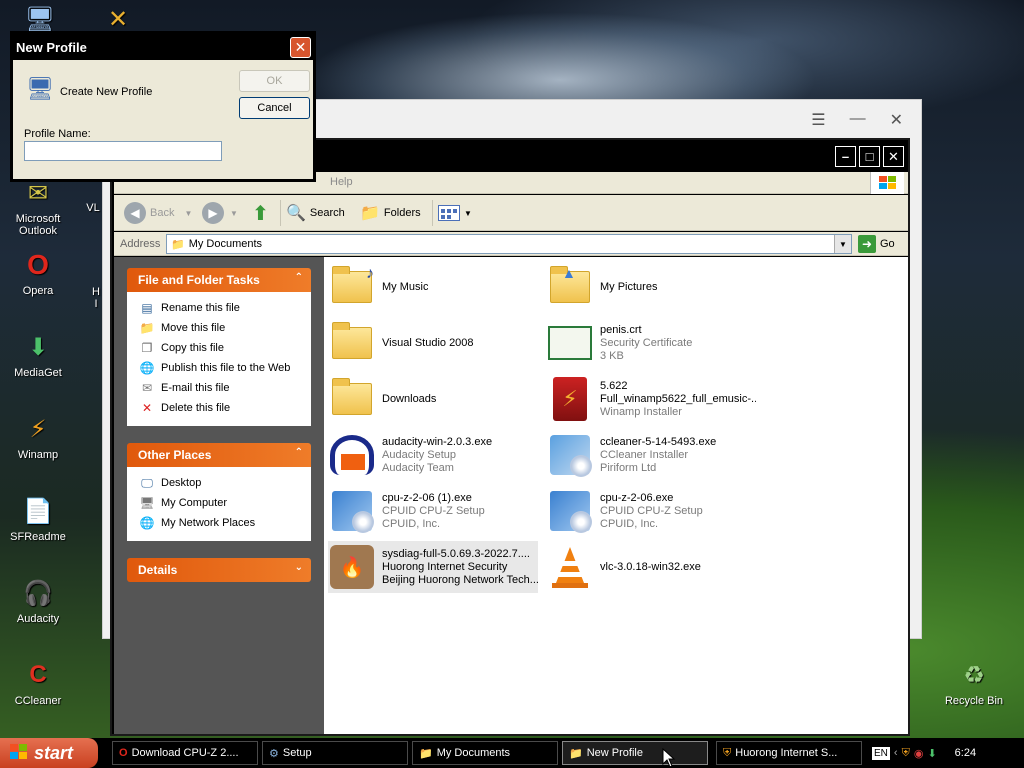 The width and height of the screenshot is (1024, 768). Describe the element at coordinates (390, 213) in the screenshot. I see `folders-button: 📁 Folders` at that location.